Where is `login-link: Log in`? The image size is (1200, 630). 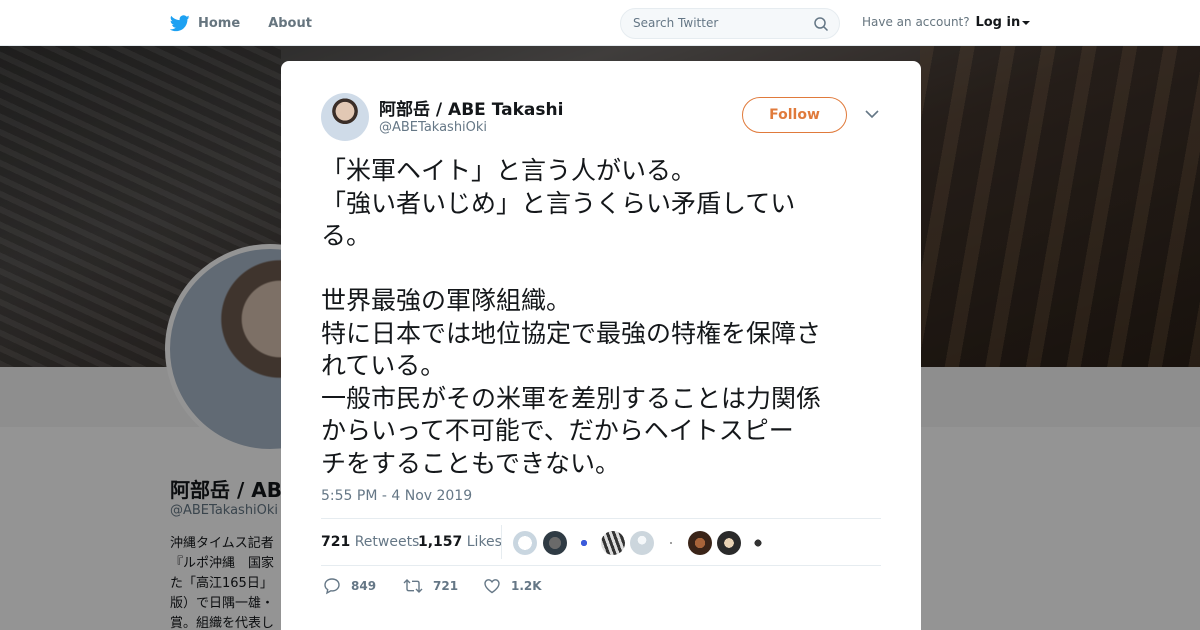
login-link: Log in is located at coordinates (997, 22).